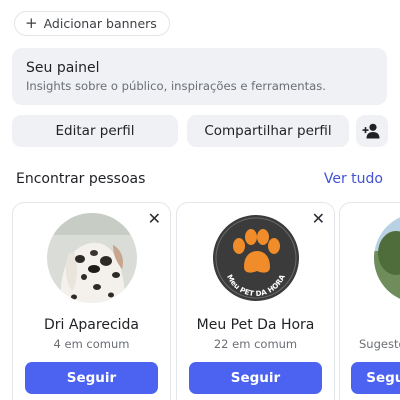  Describe the element at coordinates (255, 258) in the screenshot. I see `avatar: Meu PET DA HORA` at that location.